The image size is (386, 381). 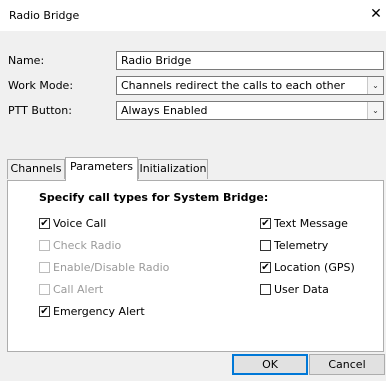 I want to click on tab-parameters: Parameters, so click(x=101, y=169).